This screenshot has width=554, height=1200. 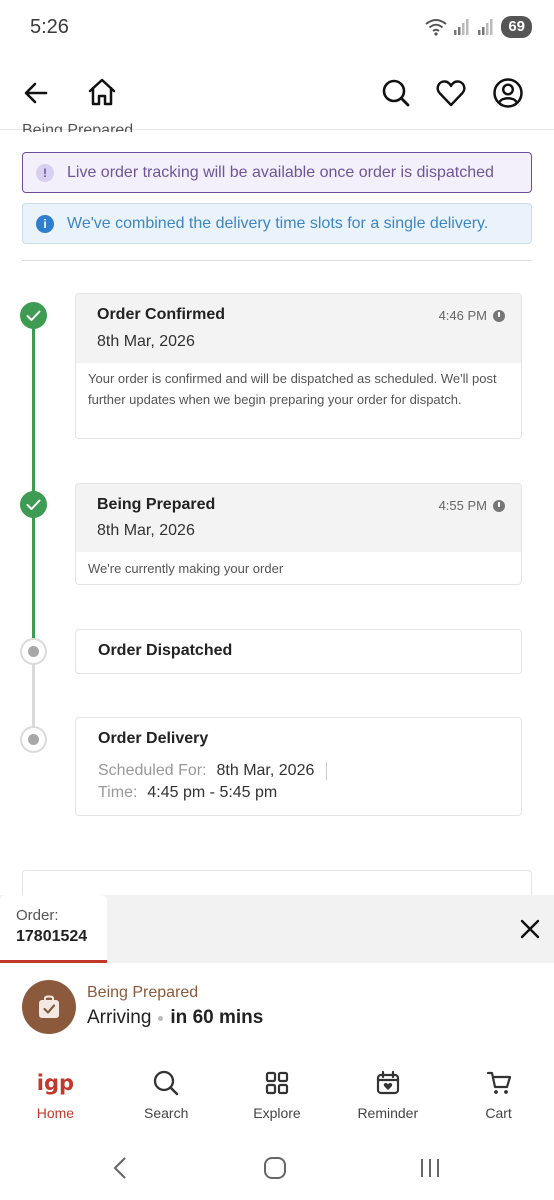 What do you see at coordinates (52, 936) in the screenshot?
I see `order-number: 17801524` at bounding box center [52, 936].